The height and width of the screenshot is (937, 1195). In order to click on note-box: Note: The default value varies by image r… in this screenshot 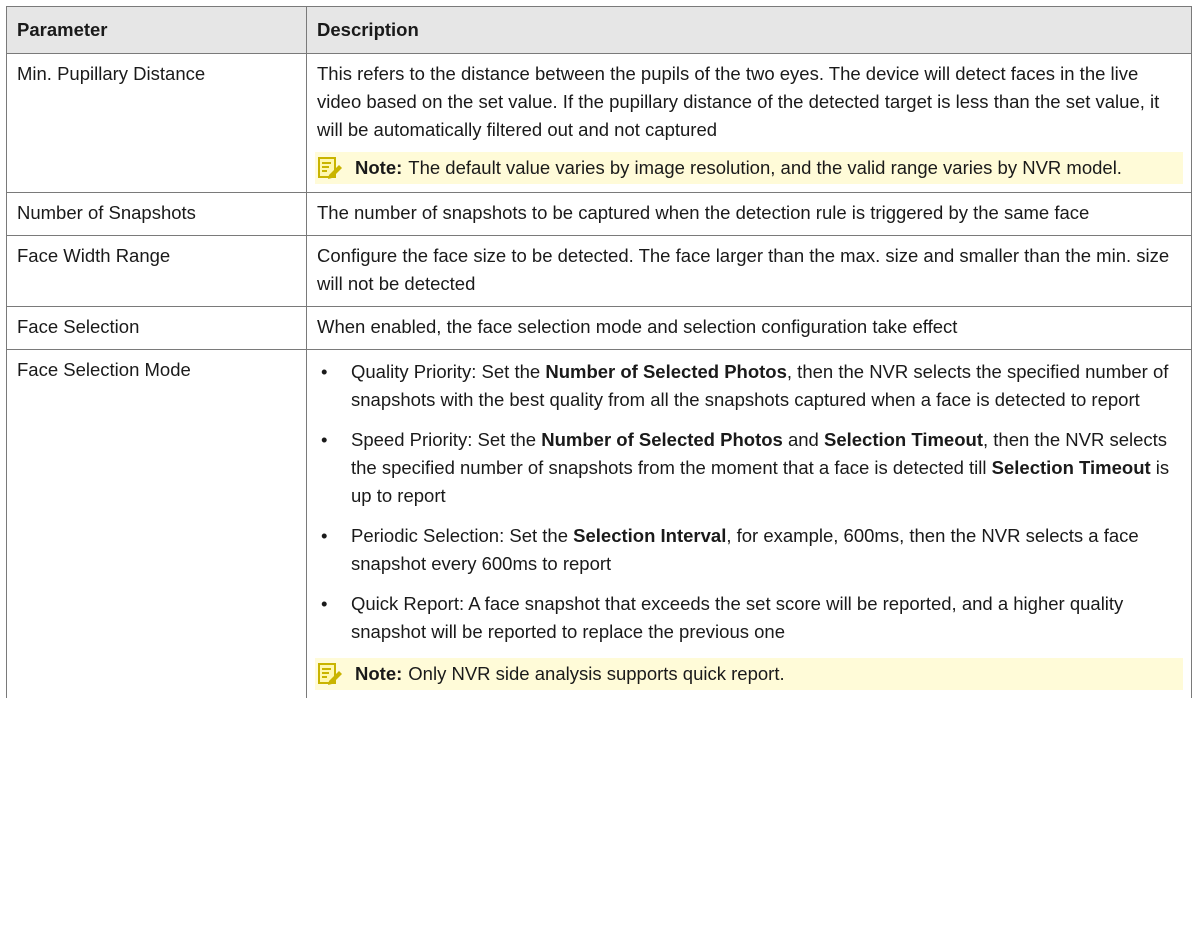, I will do `click(749, 168)`.